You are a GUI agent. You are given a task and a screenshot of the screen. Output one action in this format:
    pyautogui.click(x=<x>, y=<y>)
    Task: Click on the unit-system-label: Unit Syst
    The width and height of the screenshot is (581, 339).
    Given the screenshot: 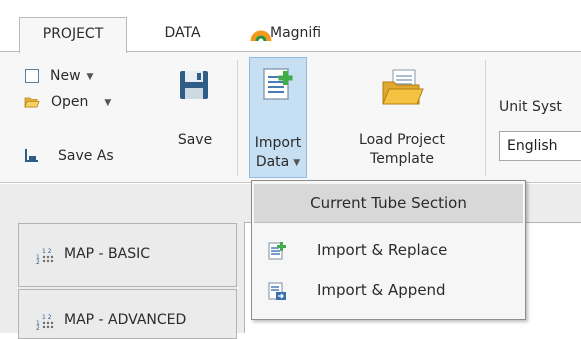 What is the action you would take?
    pyautogui.click(x=530, y=107)
    